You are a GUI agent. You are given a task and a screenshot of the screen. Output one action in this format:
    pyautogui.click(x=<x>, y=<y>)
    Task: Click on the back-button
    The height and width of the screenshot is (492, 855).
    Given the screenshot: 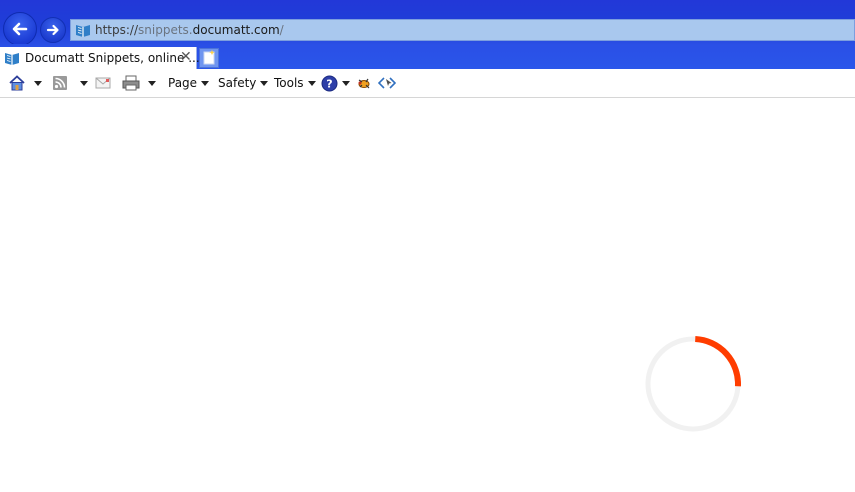 What is the action you would take?
    pyautogui.click(x=20, y=29)
    